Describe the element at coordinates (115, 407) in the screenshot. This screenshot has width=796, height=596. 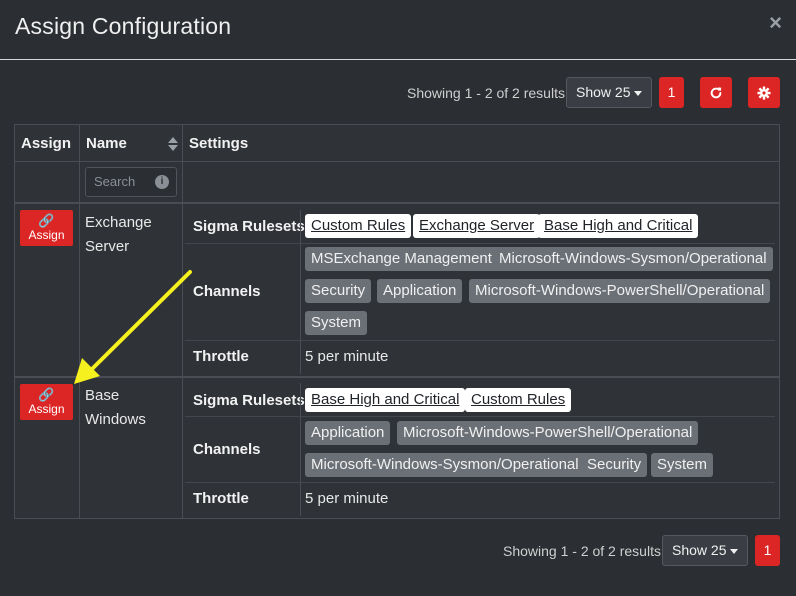
I see `row-name: Base Windows` at that location.